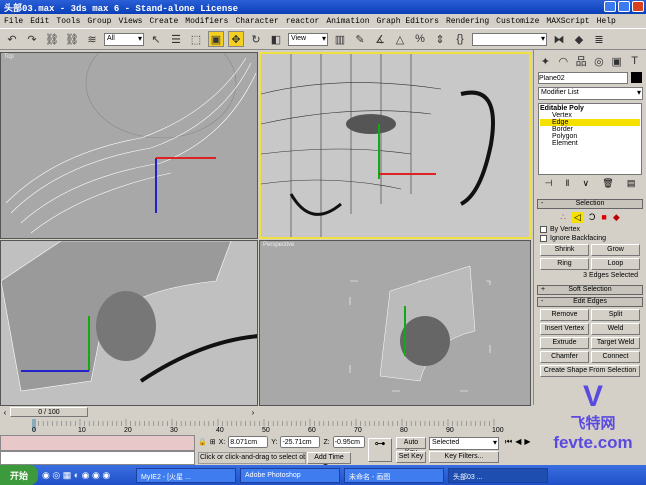 This screenshot has width=646, height=485. I want to click on time-slider-thumb: 0 / 100, so click(49, 412).